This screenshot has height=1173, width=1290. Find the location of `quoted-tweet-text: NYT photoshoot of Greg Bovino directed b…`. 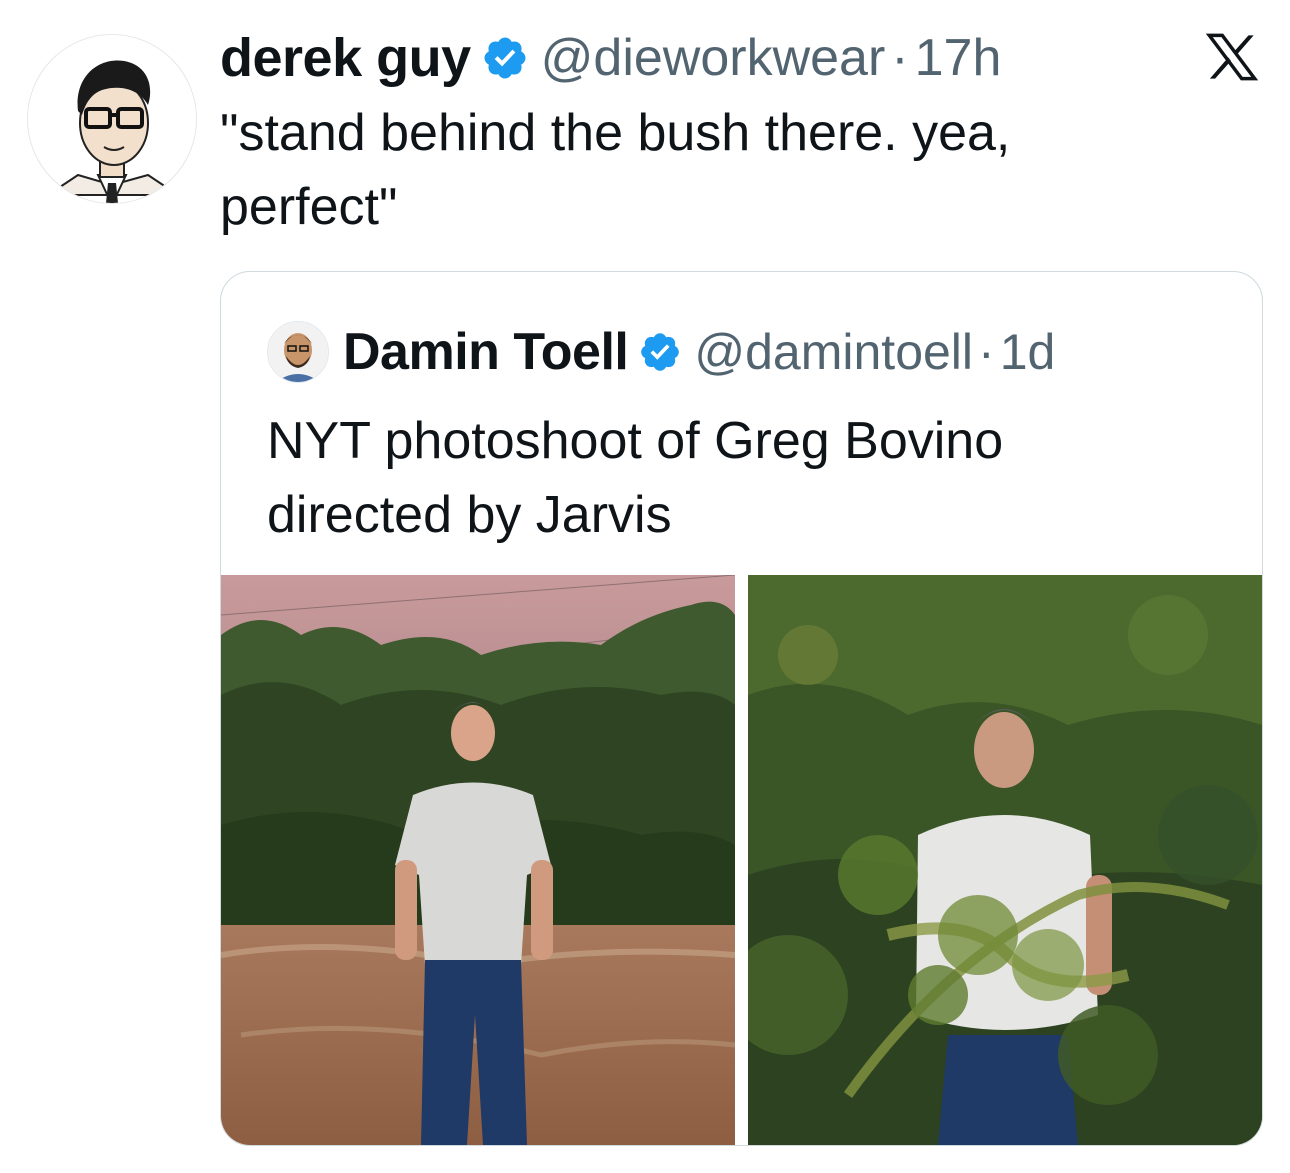

quoted-tweet-text: NYT photoshoot of Greg Bovino directed b… is located at coordinates (747, 478).